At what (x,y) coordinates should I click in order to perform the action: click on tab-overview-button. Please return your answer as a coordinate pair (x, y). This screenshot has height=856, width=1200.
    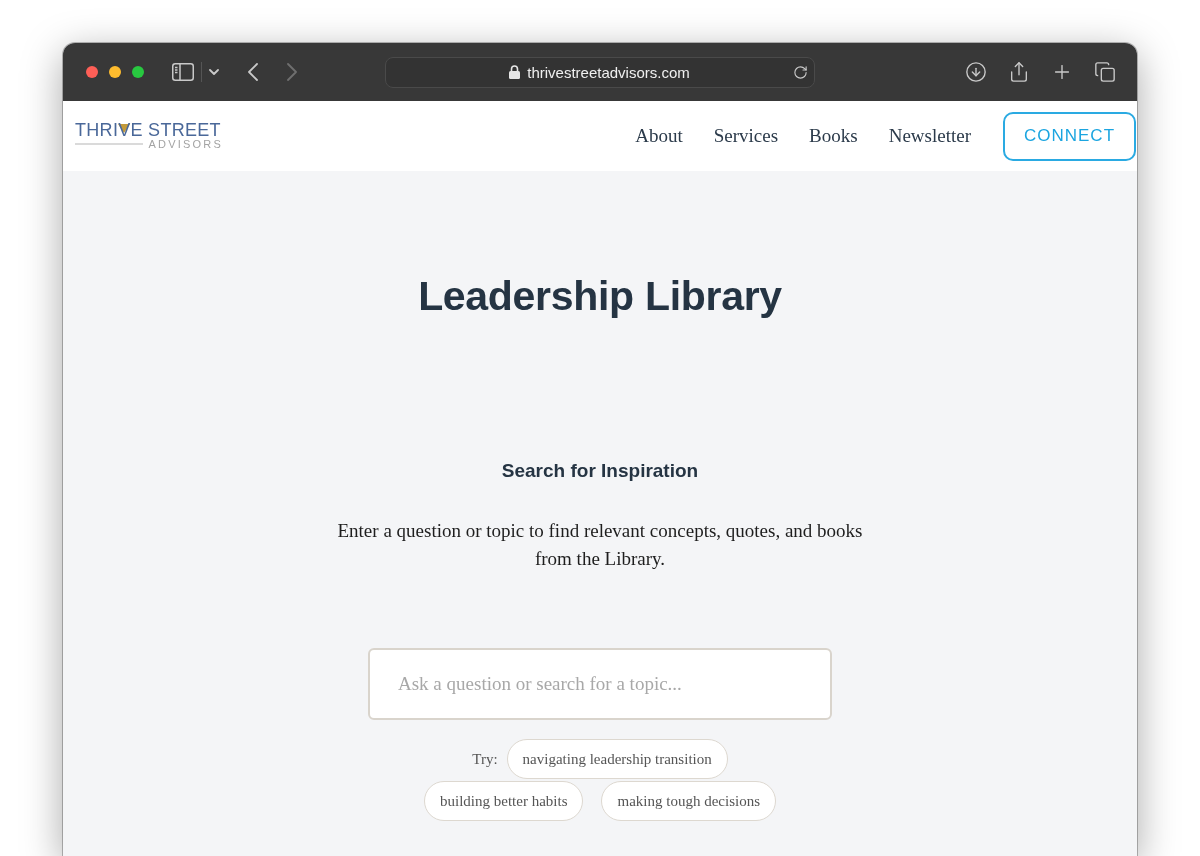
    Looking at the image, I should click on (1105, 72).